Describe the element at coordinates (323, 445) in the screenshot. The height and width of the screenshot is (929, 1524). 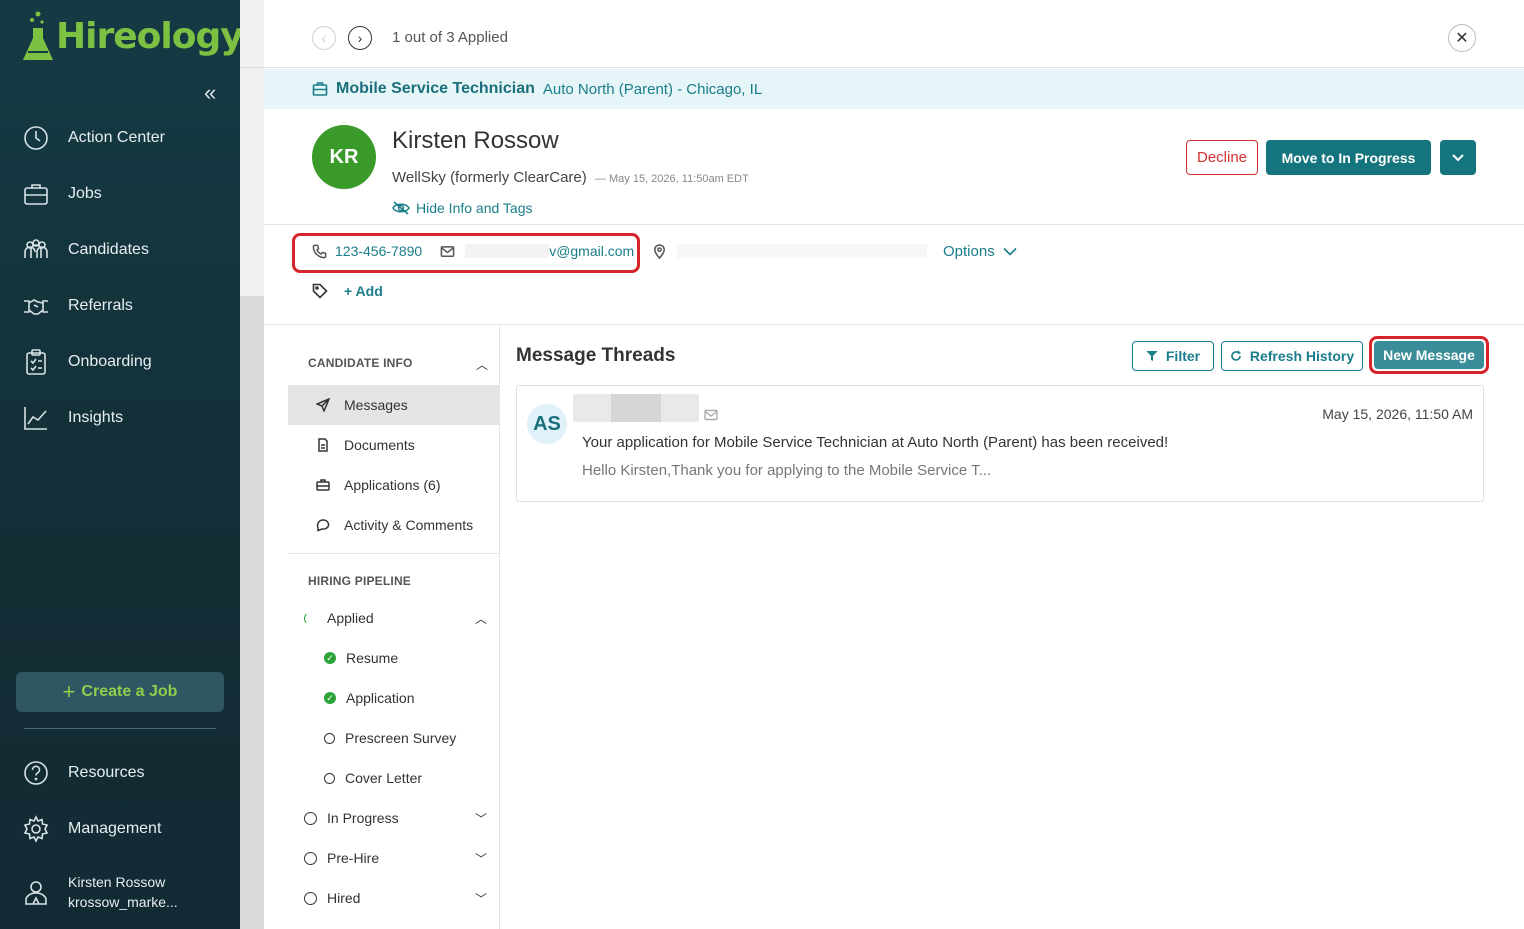
I see `document-icon` at that location.